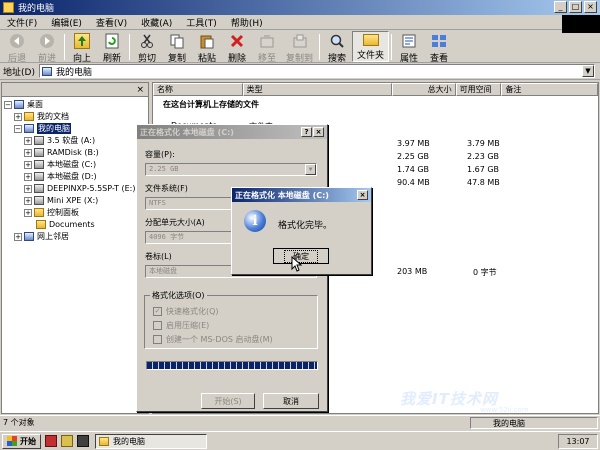 This screenshot has width=600, height=450. What do you see at coordinates (310, 169) in the screenshot?
I see `chevron-down-icon: ▼` at bounding box center [310, 169].